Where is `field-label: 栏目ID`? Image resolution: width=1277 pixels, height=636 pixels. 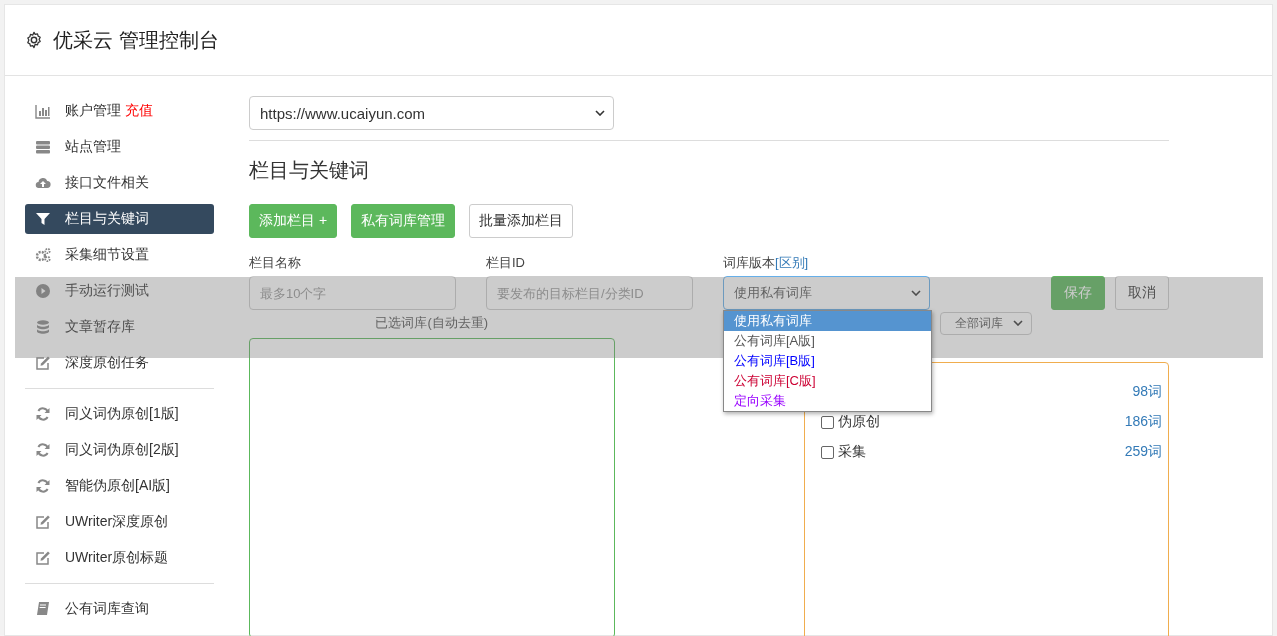 field-label: 栏目ID is located at coordinates (506, 263).